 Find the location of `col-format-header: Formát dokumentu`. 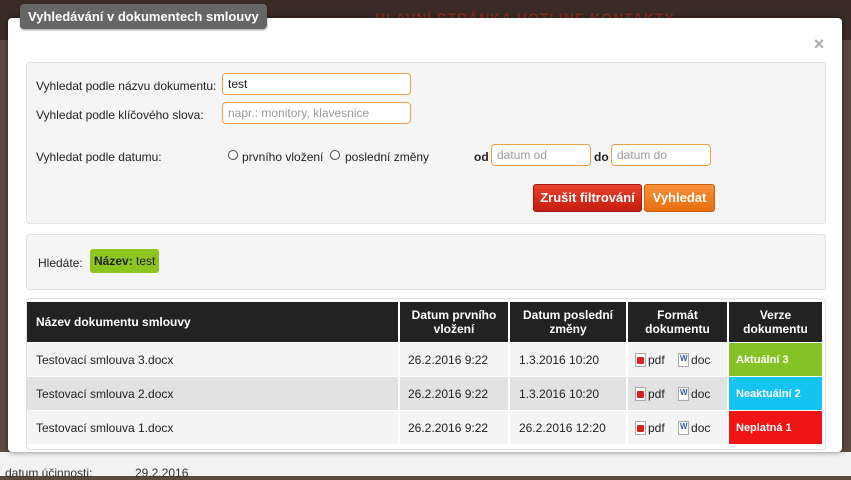

col-format-header: Formát dokumentu is located at coordinates (678, 322).